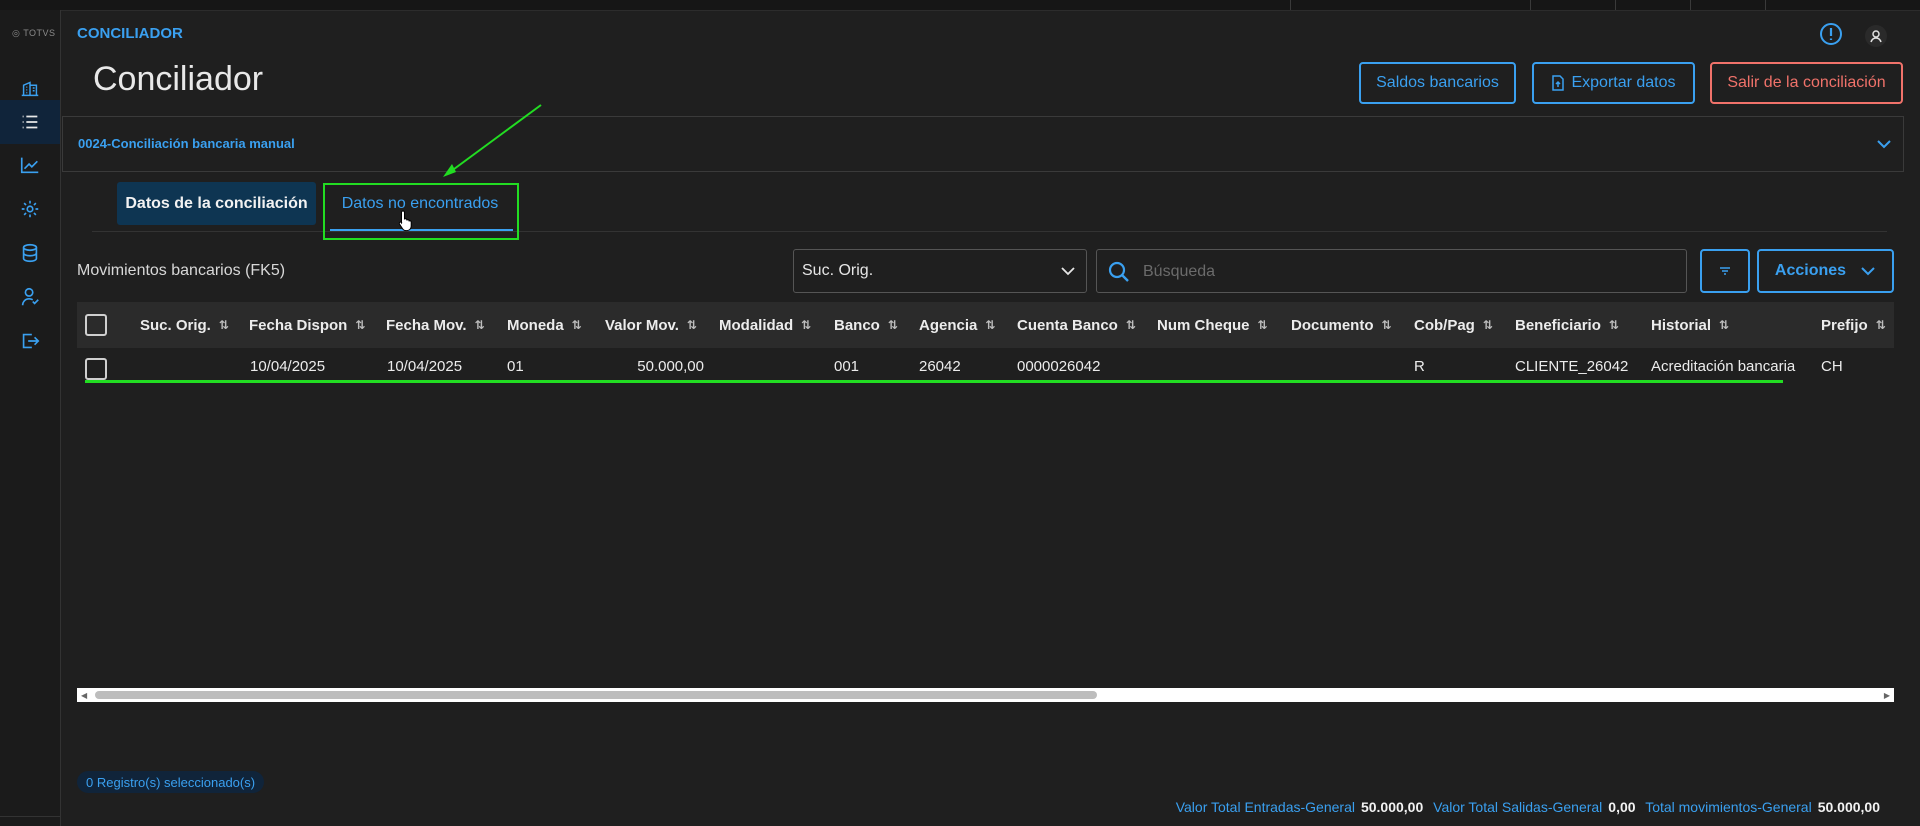  I want to click on horizontal-scrollbar: ◀ ▶, so click(985, 695).